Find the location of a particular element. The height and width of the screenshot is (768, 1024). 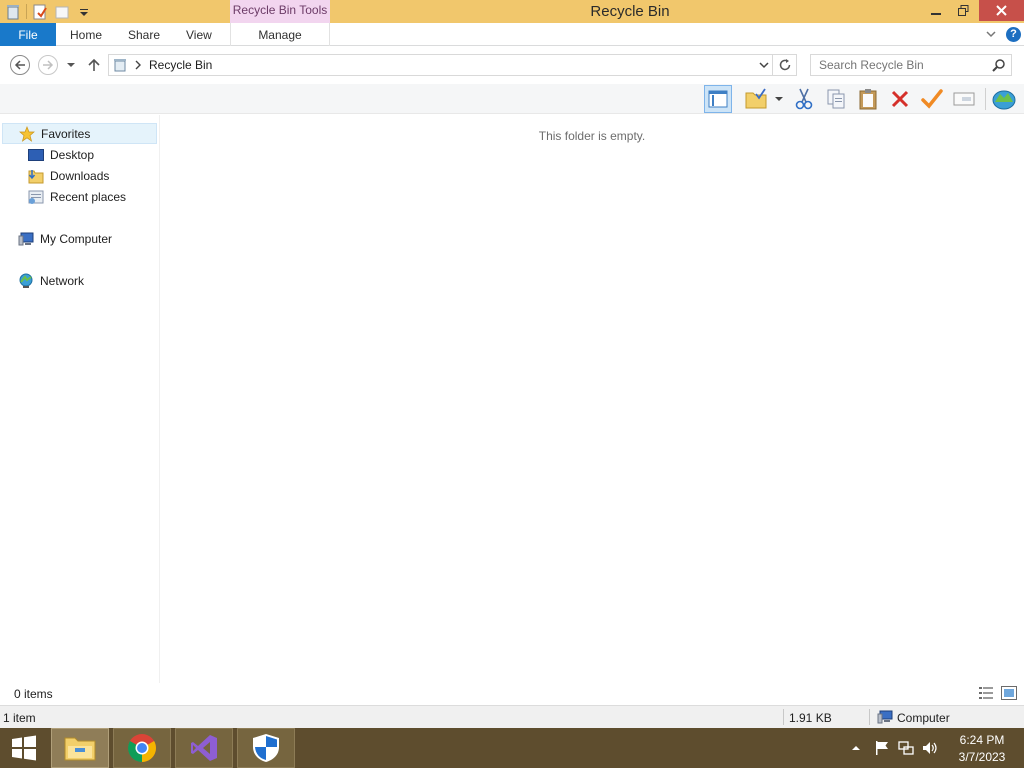

copy-button is located at coordinates (836, 99).